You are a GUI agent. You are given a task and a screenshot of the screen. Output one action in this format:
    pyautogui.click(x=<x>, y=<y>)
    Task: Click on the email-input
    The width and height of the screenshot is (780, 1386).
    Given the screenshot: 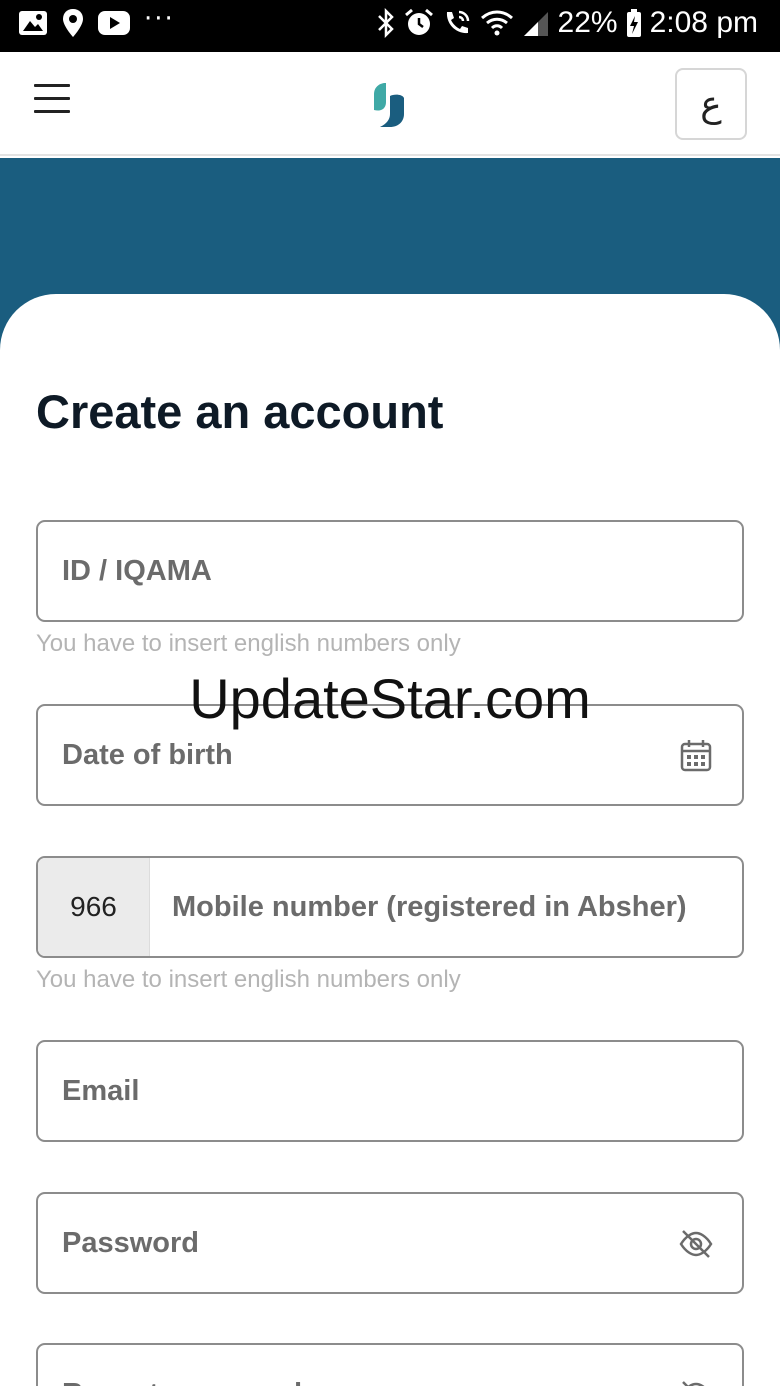 What is the action you would take?
    pyautogui.click(x=390, y=1091)
    